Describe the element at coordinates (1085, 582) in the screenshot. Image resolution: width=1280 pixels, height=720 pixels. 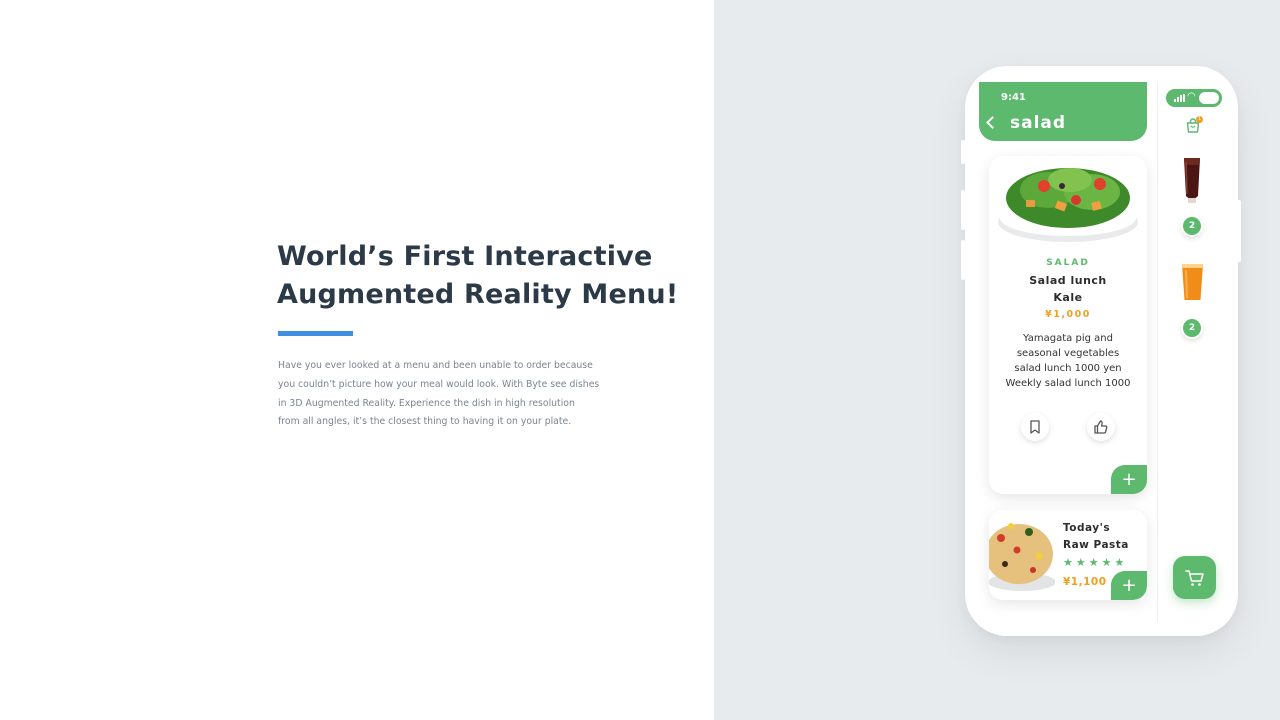
I see `dish-price: ¥1,100` at that location.